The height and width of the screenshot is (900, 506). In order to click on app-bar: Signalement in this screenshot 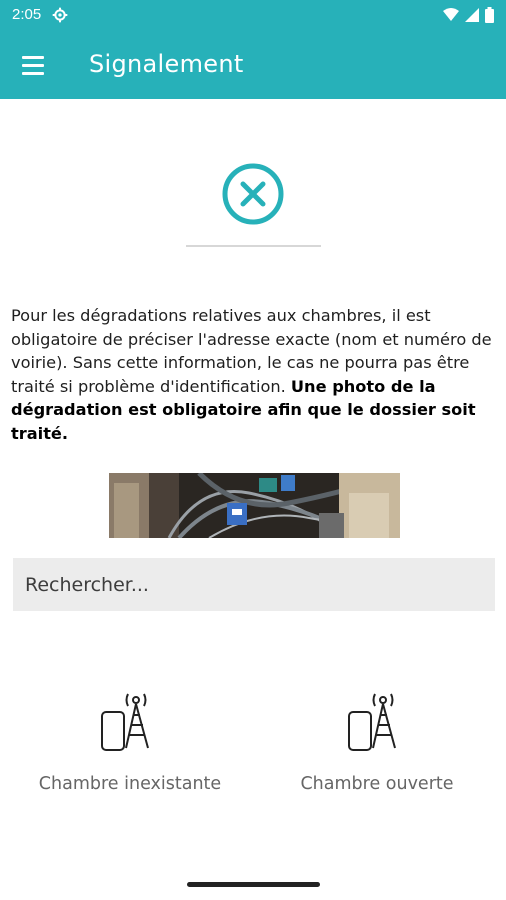, I will do `click(253, 65)`.